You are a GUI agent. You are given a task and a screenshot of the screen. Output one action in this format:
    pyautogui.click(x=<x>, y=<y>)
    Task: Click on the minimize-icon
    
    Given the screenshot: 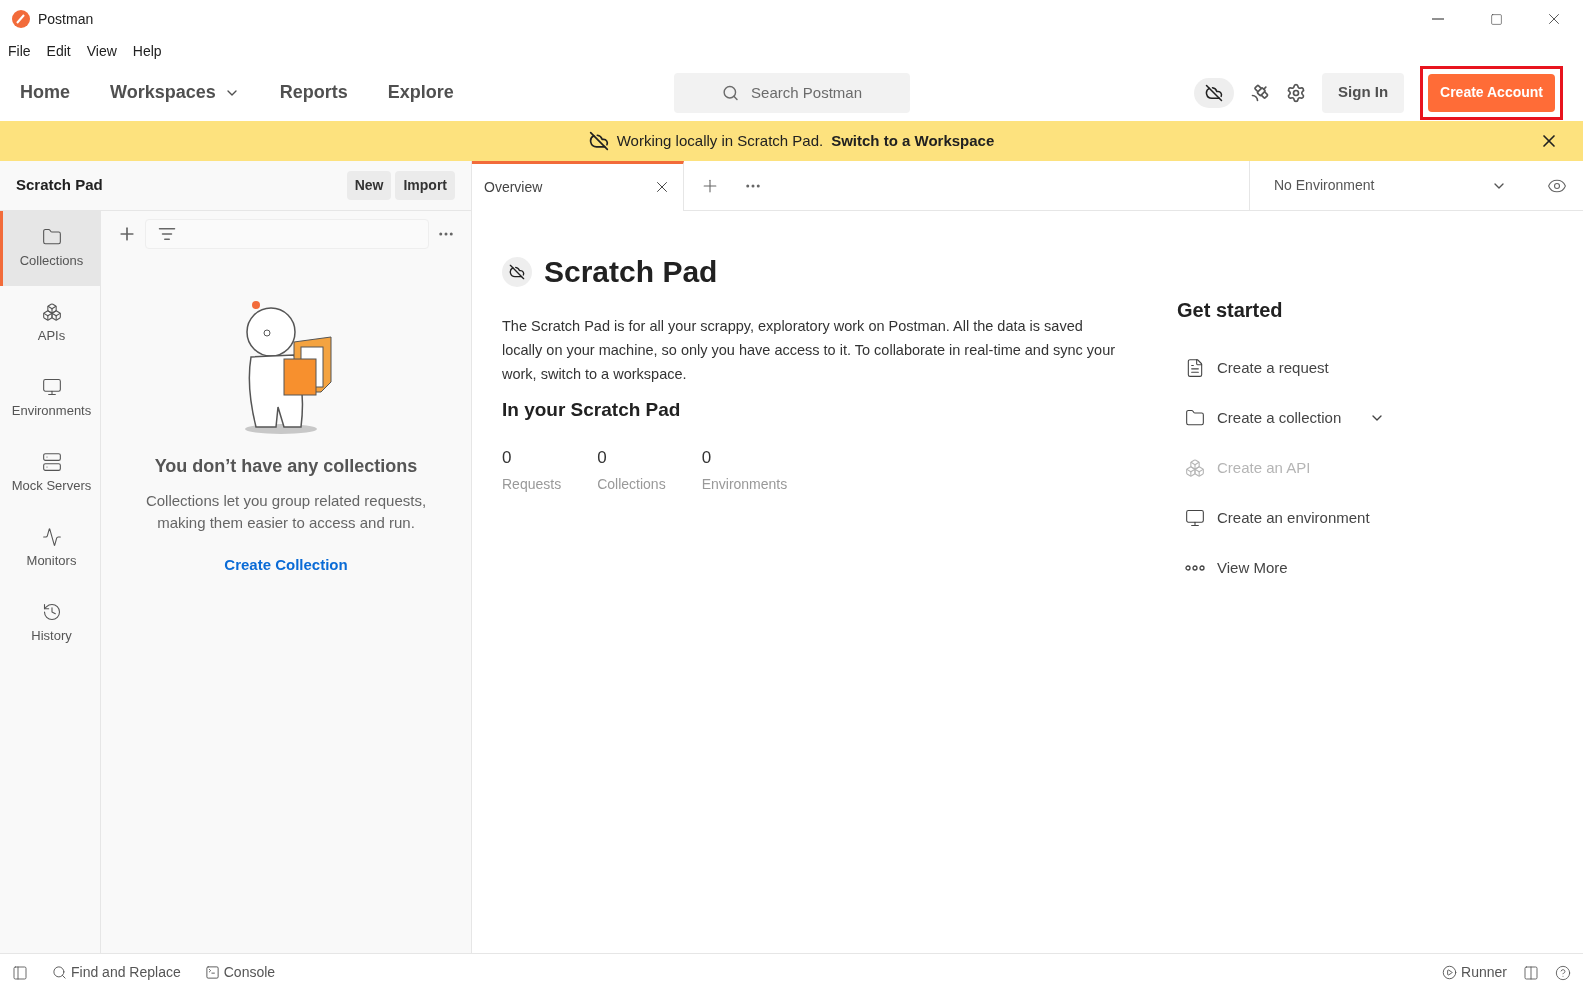 What is the action you would take?
    pyautogui.click(x=1438, y=19)
    